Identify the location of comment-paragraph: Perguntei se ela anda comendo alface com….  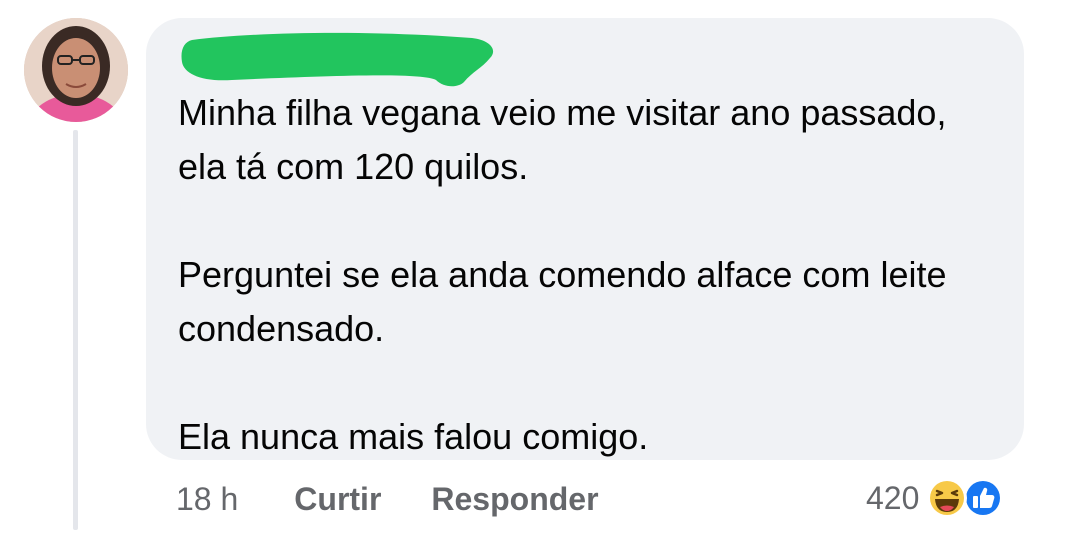
(562, 301).